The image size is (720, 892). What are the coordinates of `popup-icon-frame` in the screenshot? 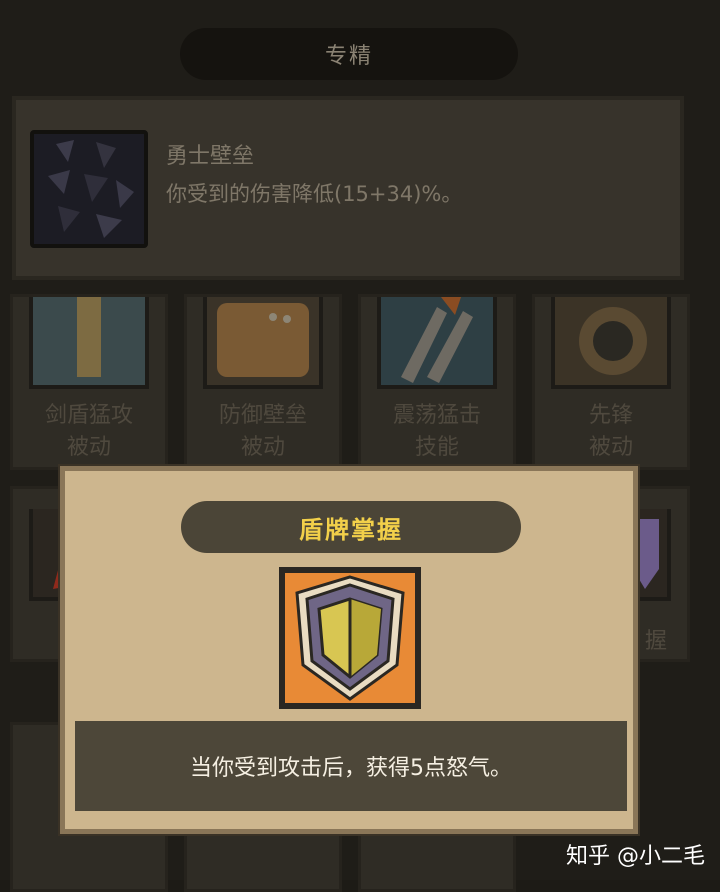 It's located at (350, 638).